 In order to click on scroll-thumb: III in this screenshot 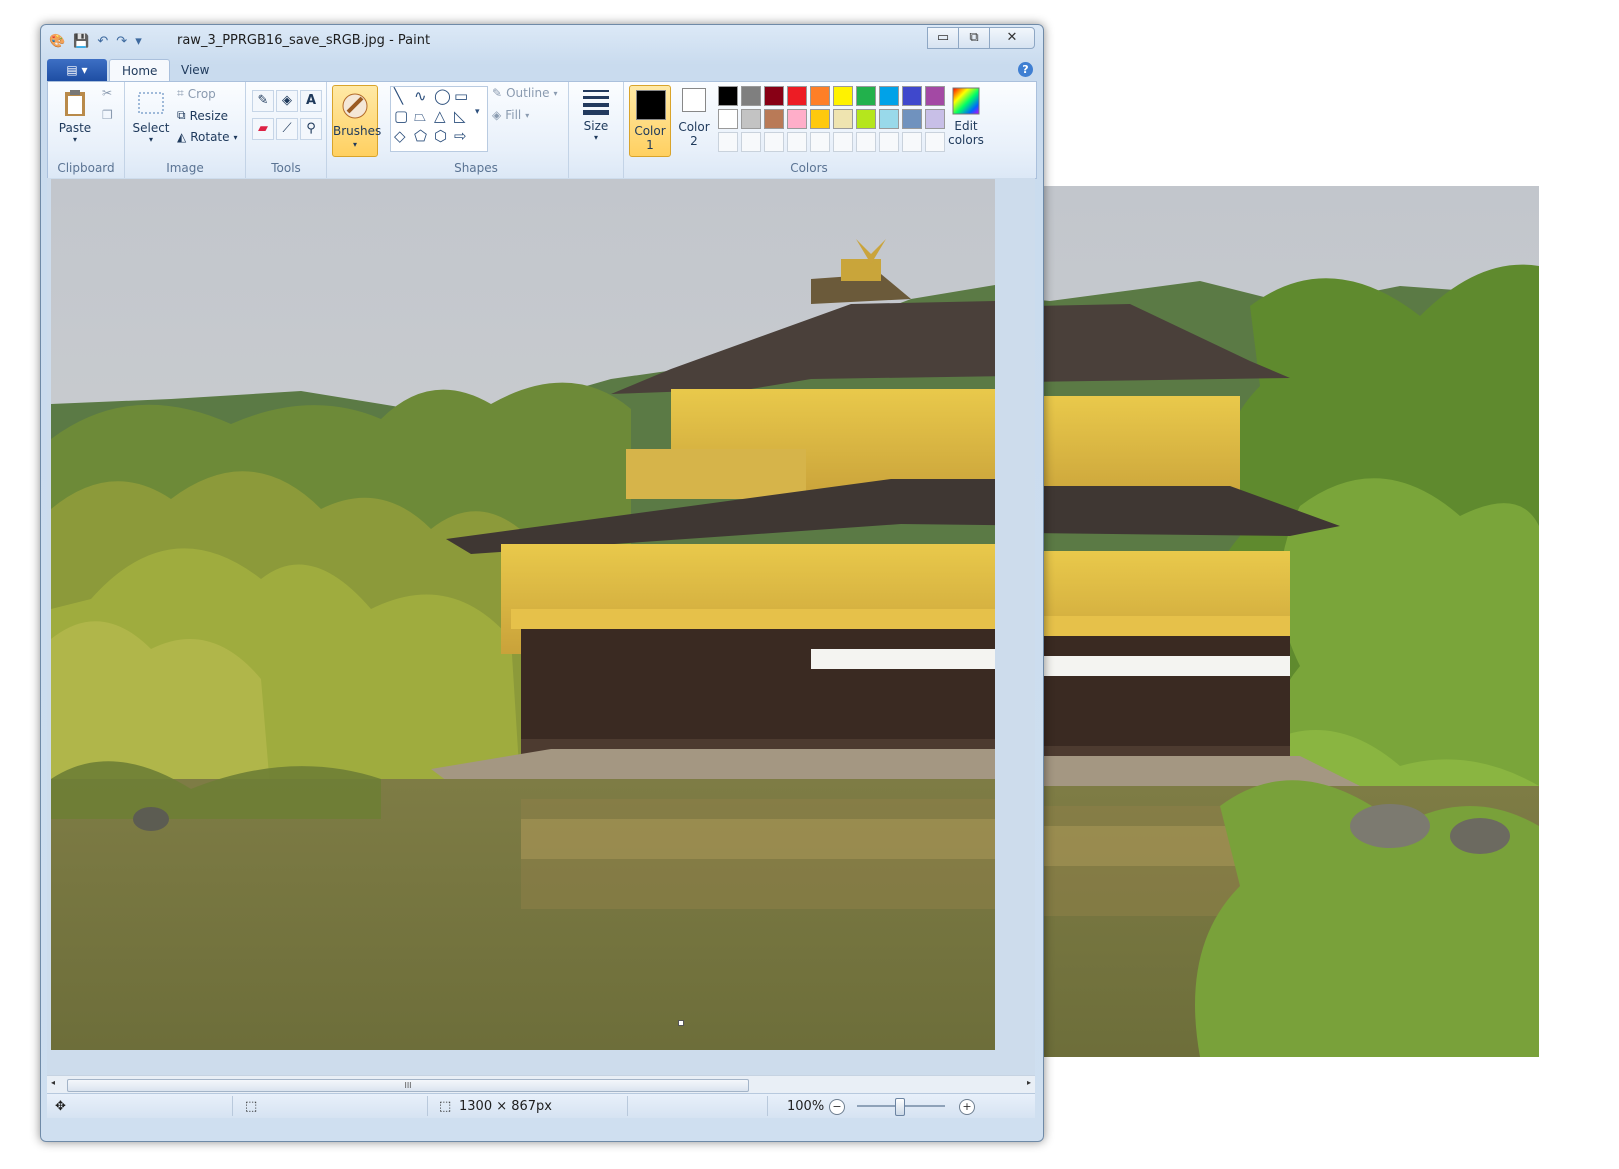, I will do `click(408, 1085)`.